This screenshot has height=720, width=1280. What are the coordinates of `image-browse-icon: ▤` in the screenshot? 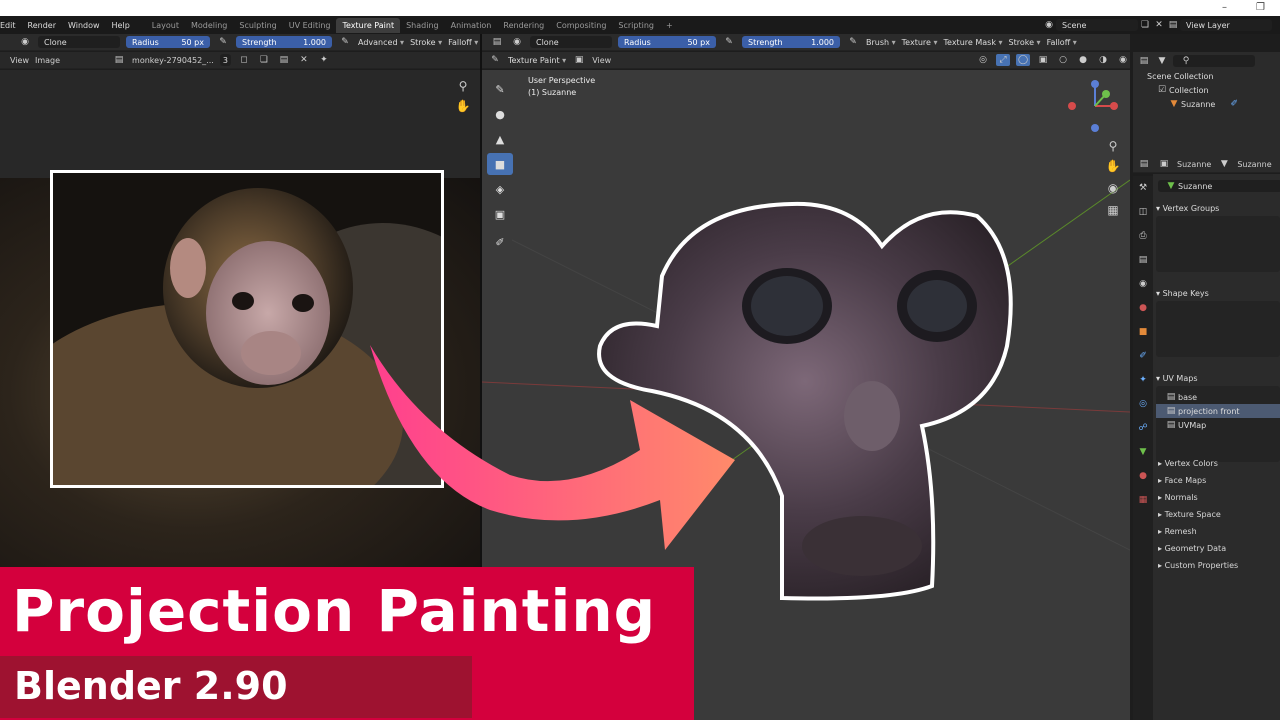 It's located at (119, 60).